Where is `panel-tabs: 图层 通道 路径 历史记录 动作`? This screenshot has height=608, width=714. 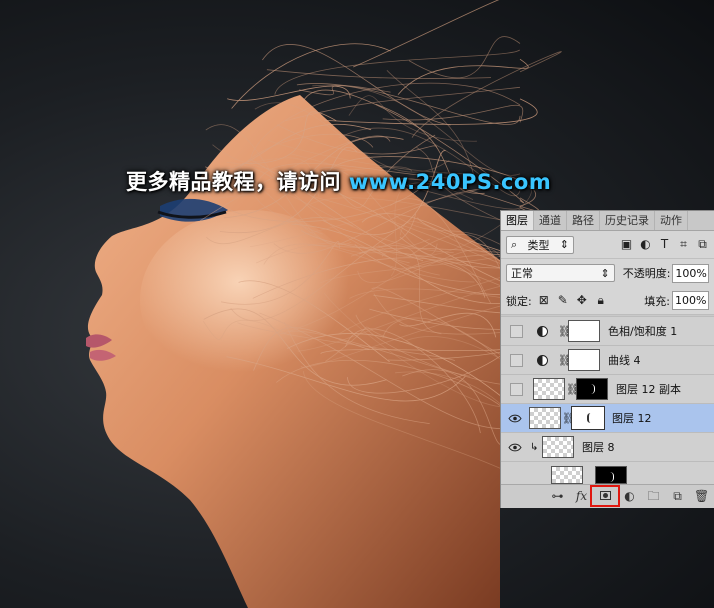 panel-tabs: 图层 通道 路径 历史记录 动作 is located at coordinates (607, 221).